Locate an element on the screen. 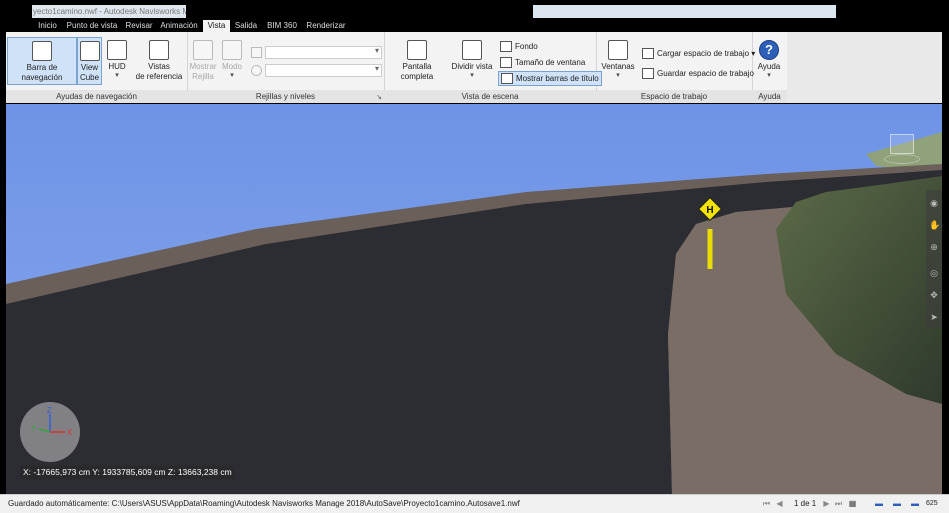 The height and width of the screenshot is (513, 949). windows-label: Ventanas is located at coordinates (618, 66).